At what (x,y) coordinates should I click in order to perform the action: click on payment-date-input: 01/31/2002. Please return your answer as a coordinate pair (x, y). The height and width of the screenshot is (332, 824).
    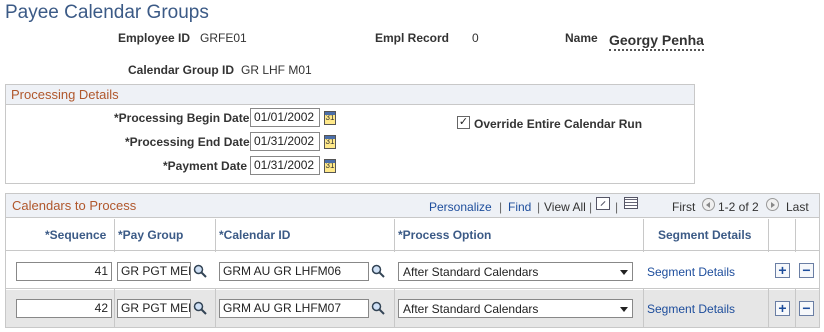
    Looking at the image, I should click on (285, 165).